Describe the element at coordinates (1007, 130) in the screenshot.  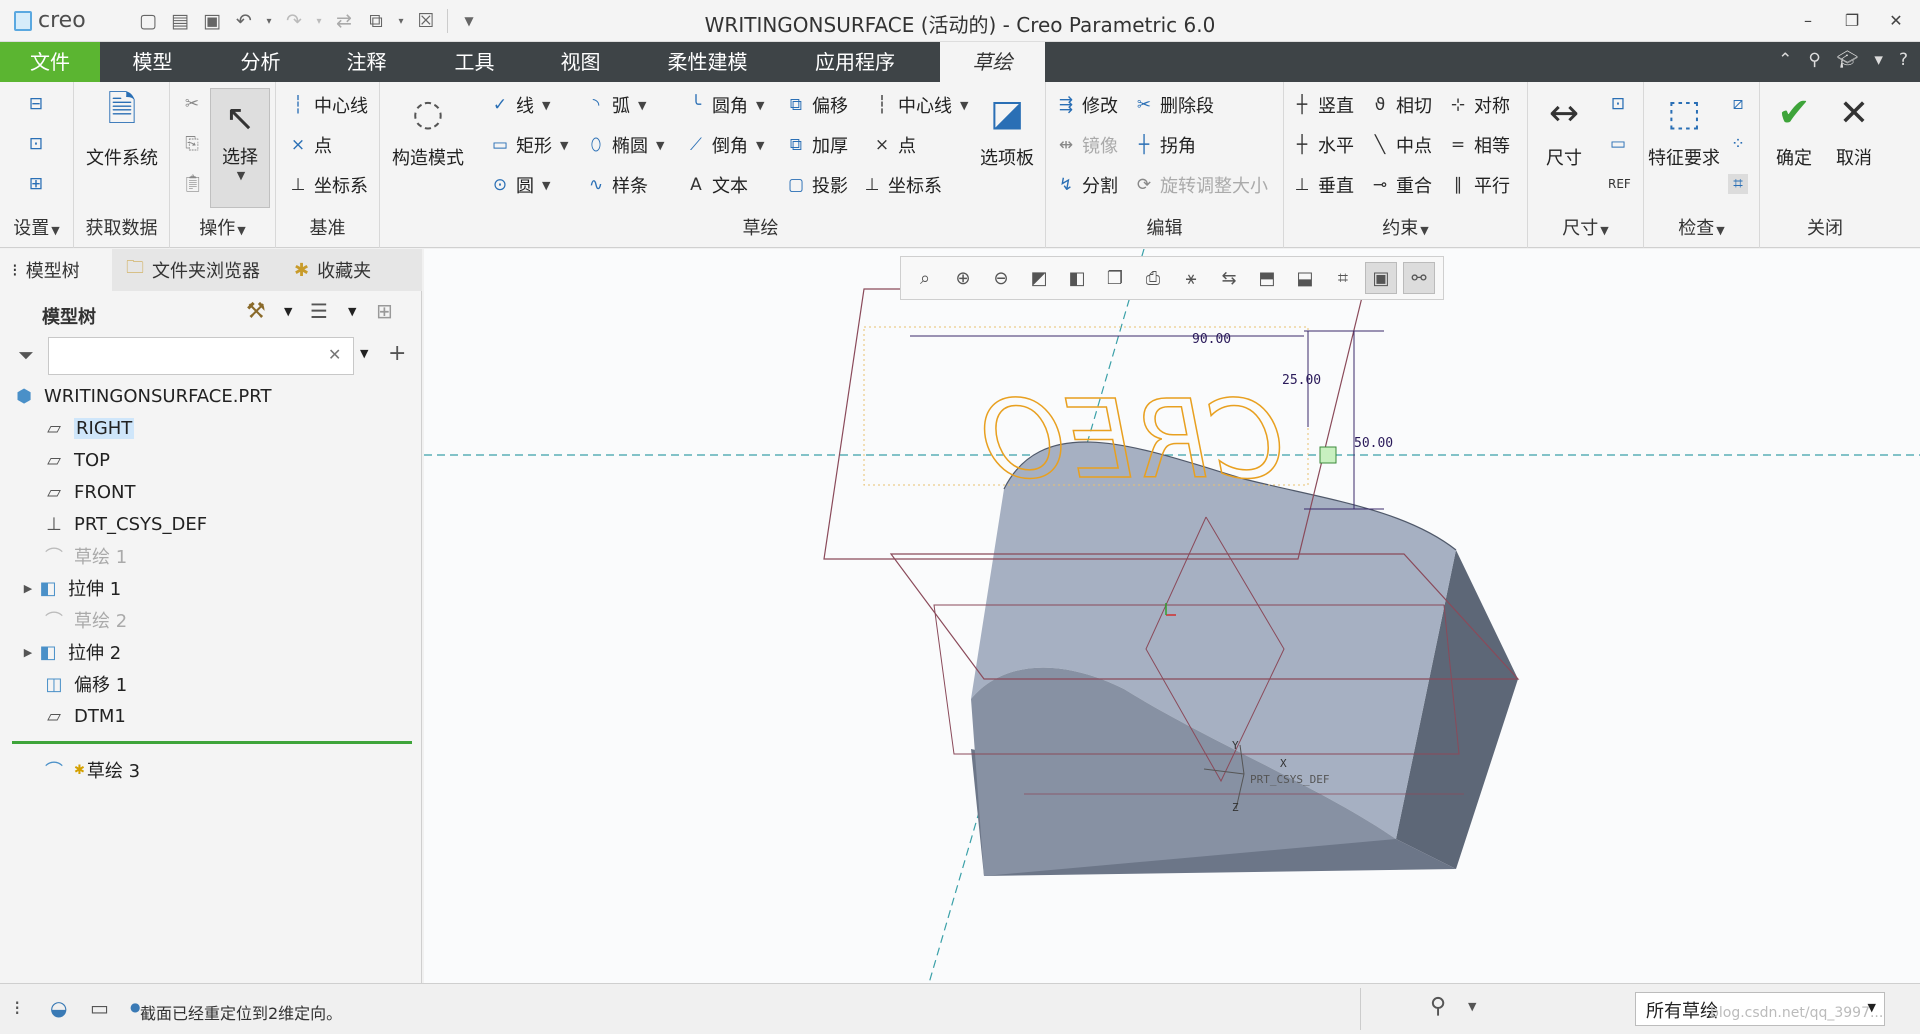
I see `palette-button: ◪ 选项板` at that location.